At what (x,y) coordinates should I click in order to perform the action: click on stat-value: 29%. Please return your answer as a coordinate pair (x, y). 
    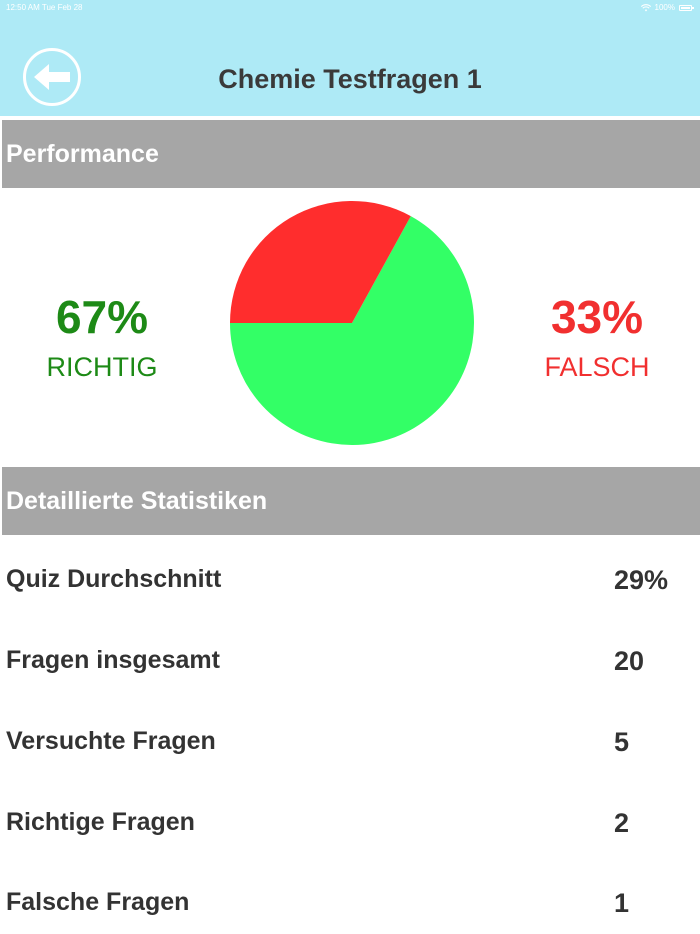
    Looking at the image, I should click on (641, 580).